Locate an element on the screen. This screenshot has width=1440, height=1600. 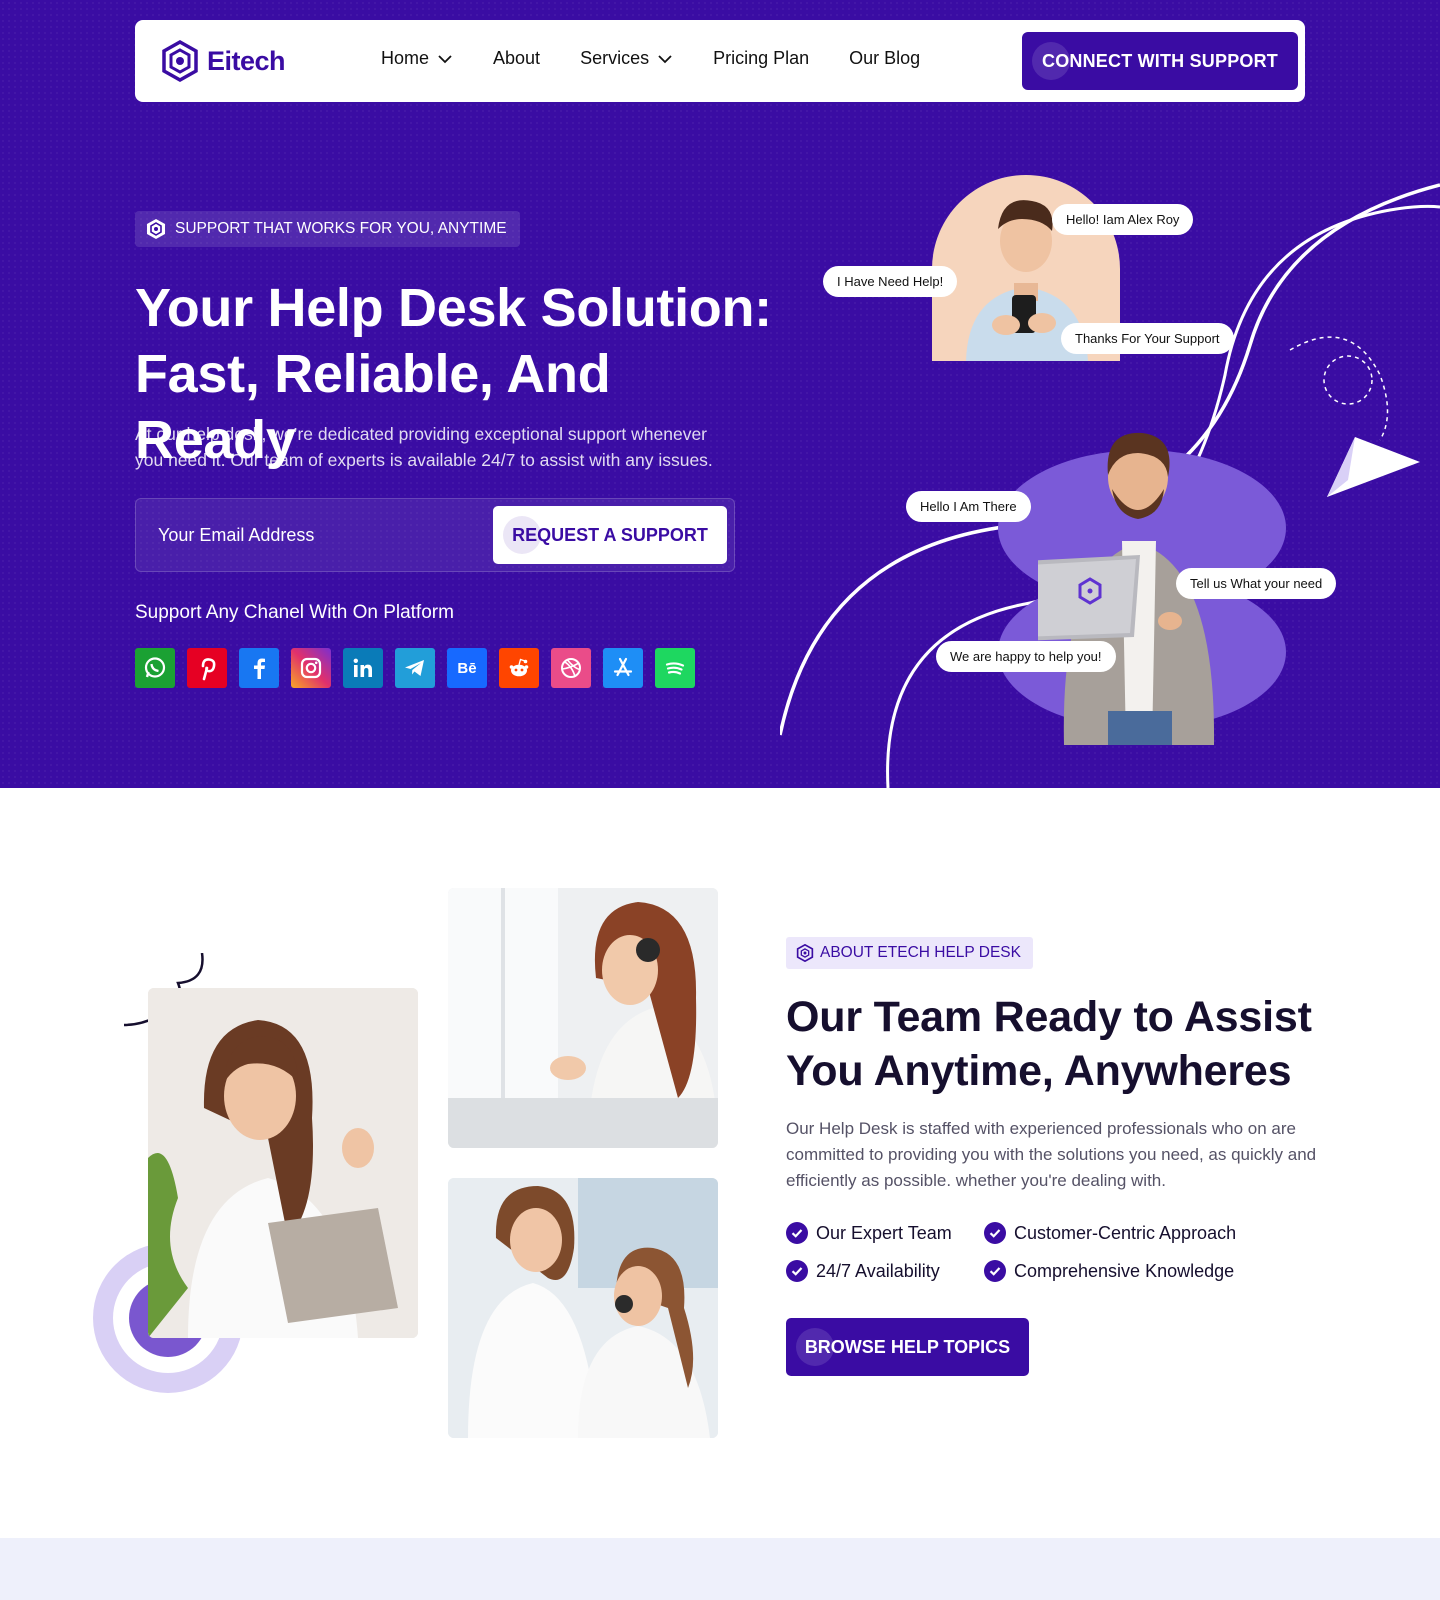
feature-label: Our Expert Team is located at coordinates (884, 1232).